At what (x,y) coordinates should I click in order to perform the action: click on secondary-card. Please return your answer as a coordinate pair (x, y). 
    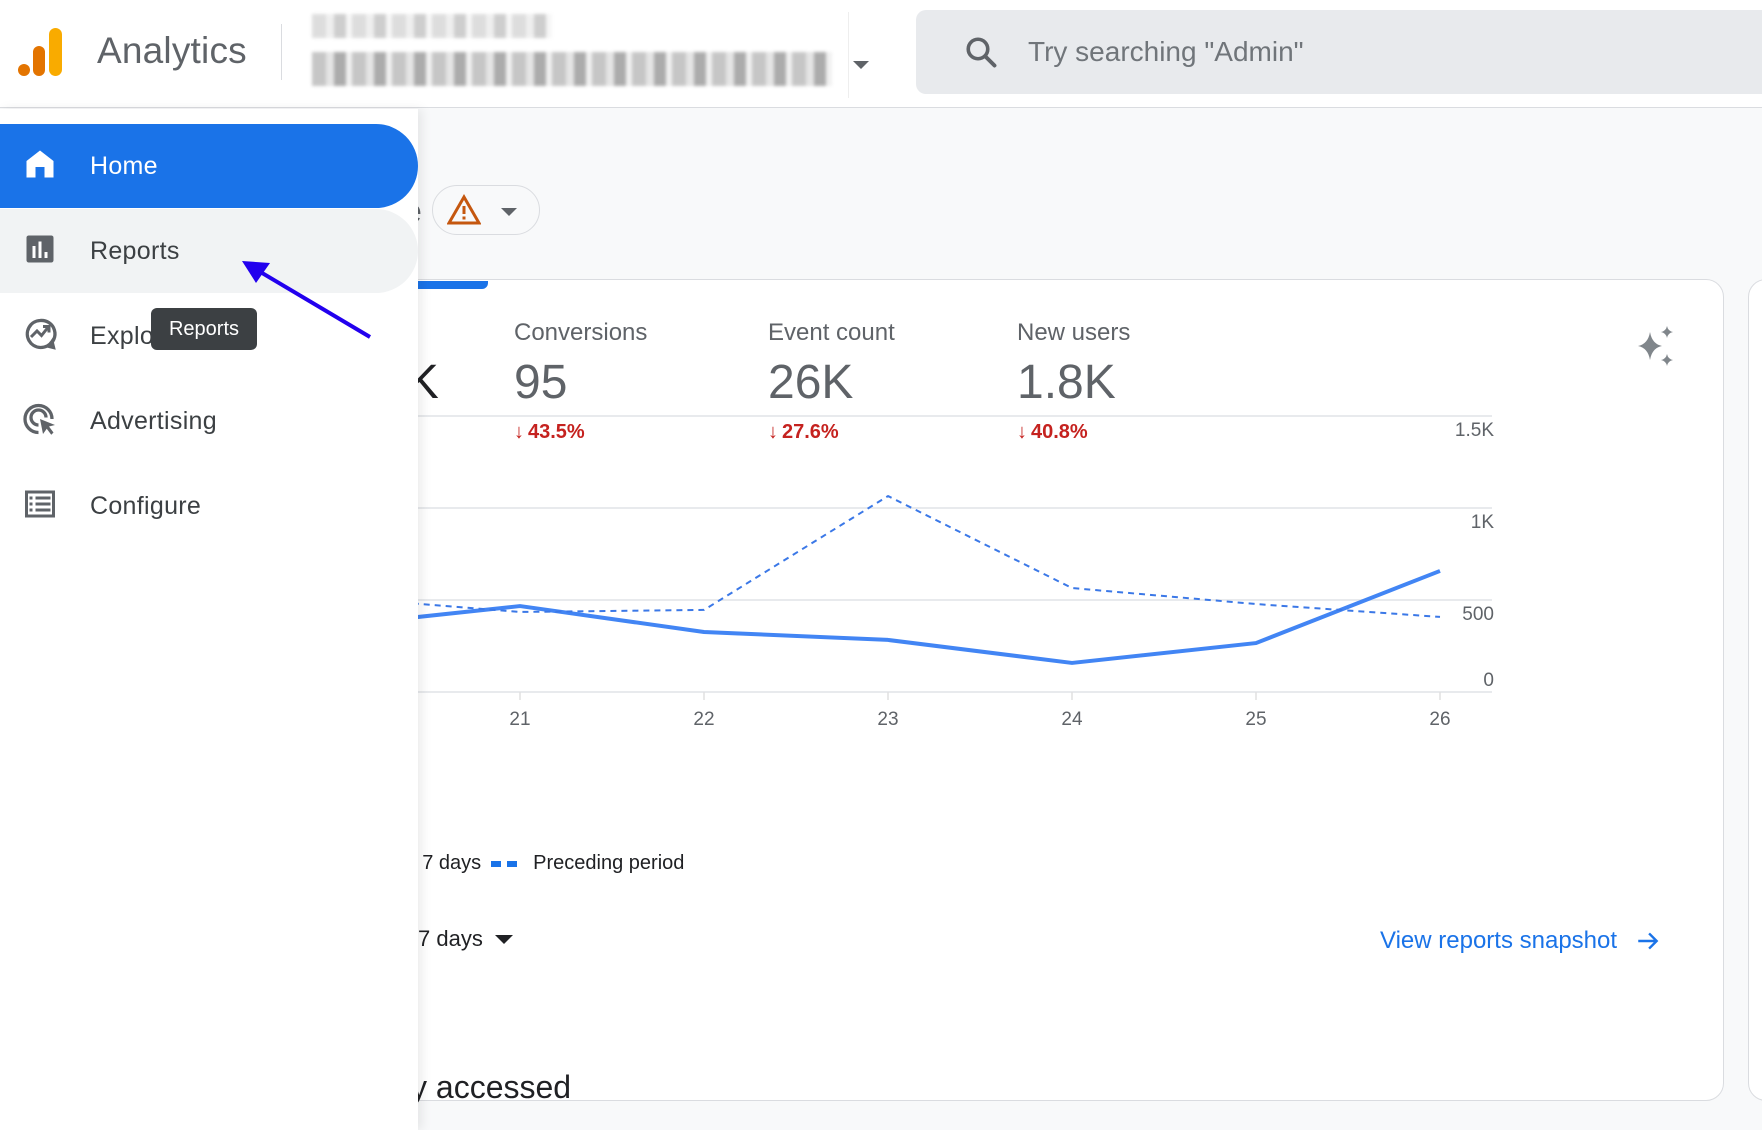
    Looking at the image, I should click on (1755, 690).